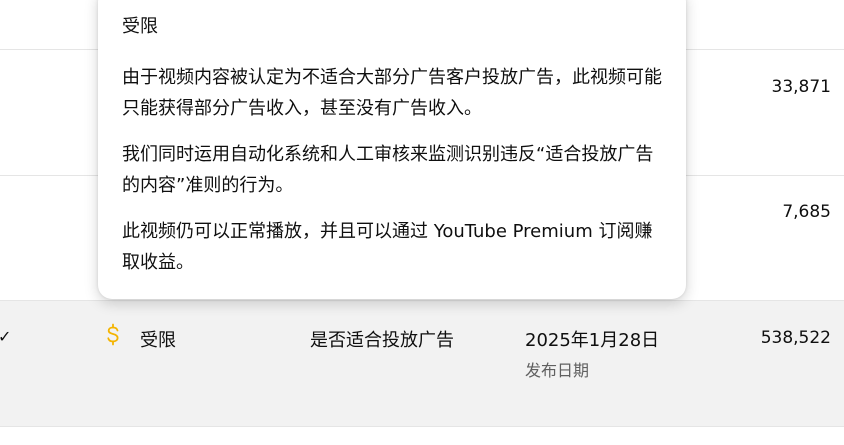 The width and height of the screenshot is (844, 445). What do you see at coordinates (557, 370) in the screenshot?
I see `publish-date-caption: 发布日期` at bounding box center [557, 370].